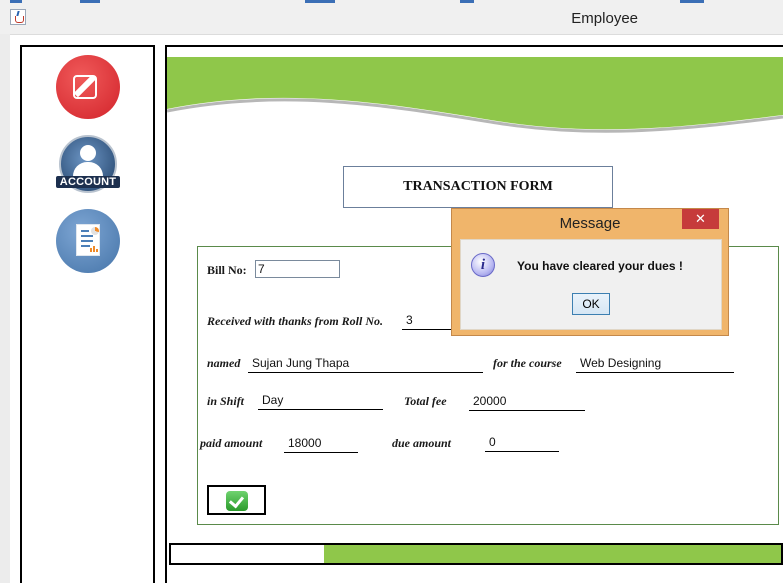 The image size is (783, 583). I want to click on bill-no-label: Bill No:, so click(227, 270).